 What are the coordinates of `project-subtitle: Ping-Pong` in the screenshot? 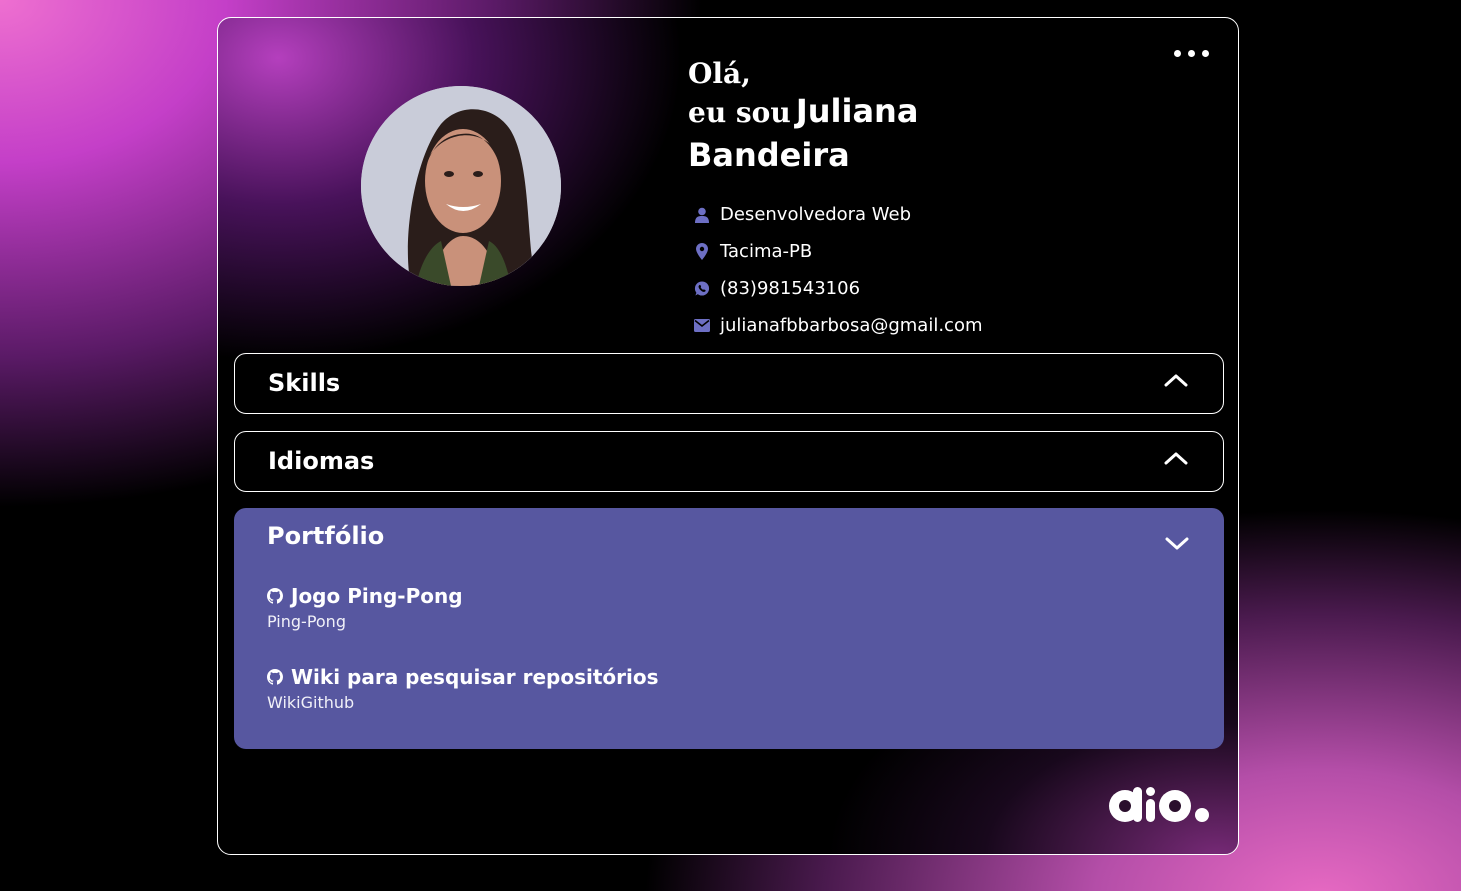 It's located at (306, 621).